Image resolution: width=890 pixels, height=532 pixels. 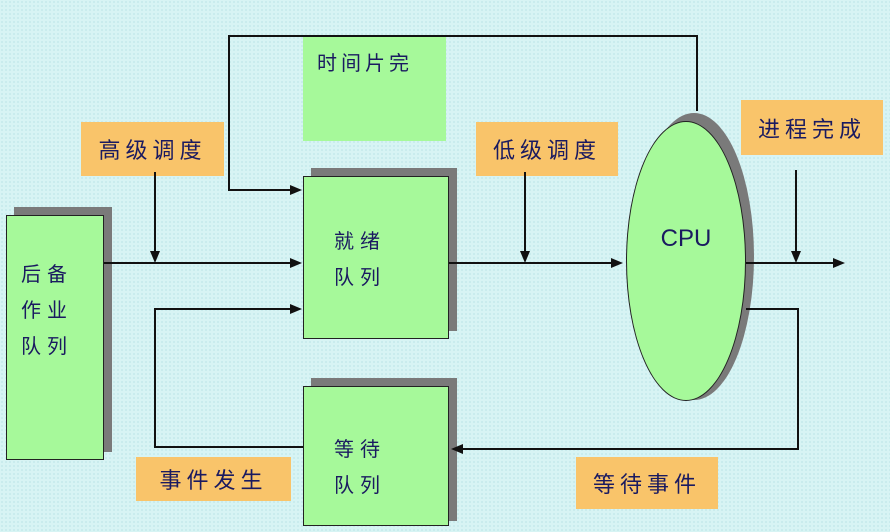 I want to click on backup-job-queue: 后备 作业 队列, so click(x=55, y=337).